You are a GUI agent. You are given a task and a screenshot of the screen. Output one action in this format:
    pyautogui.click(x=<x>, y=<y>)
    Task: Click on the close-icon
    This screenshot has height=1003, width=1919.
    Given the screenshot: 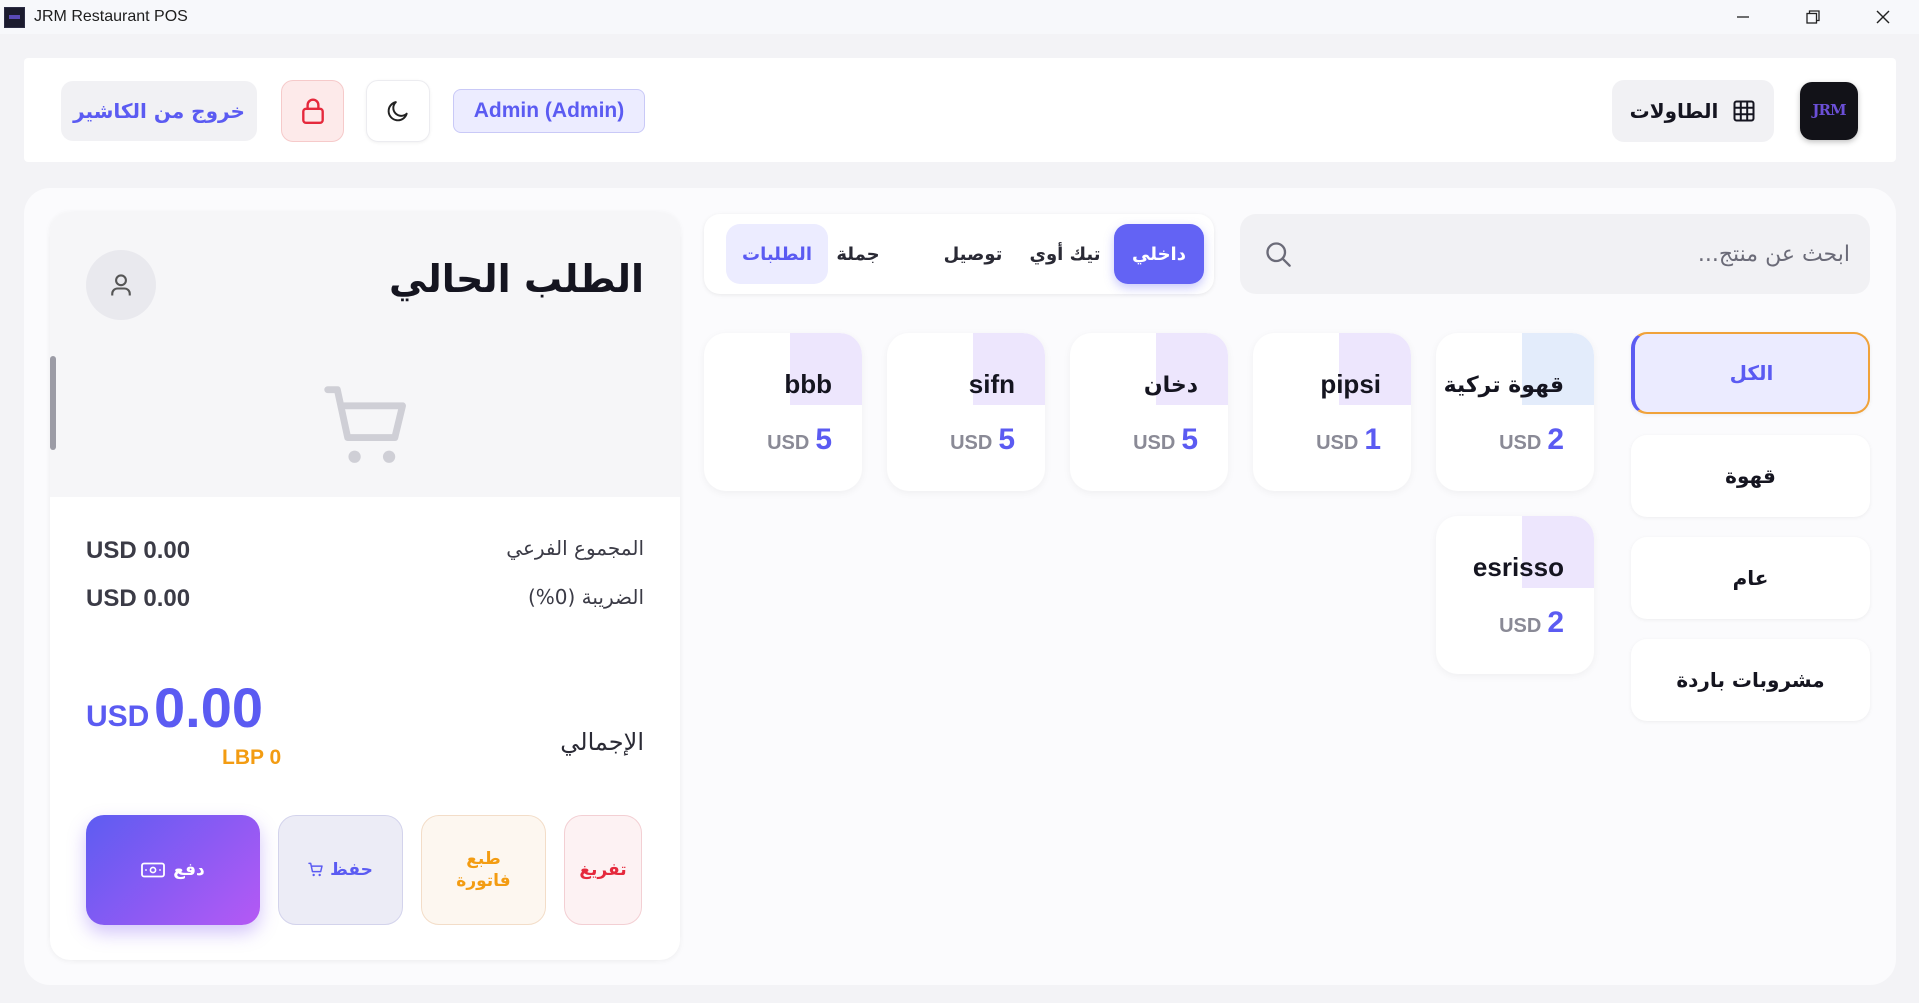 What is the action you would take?
    pyautogui.click(x=1883, y=17)
    